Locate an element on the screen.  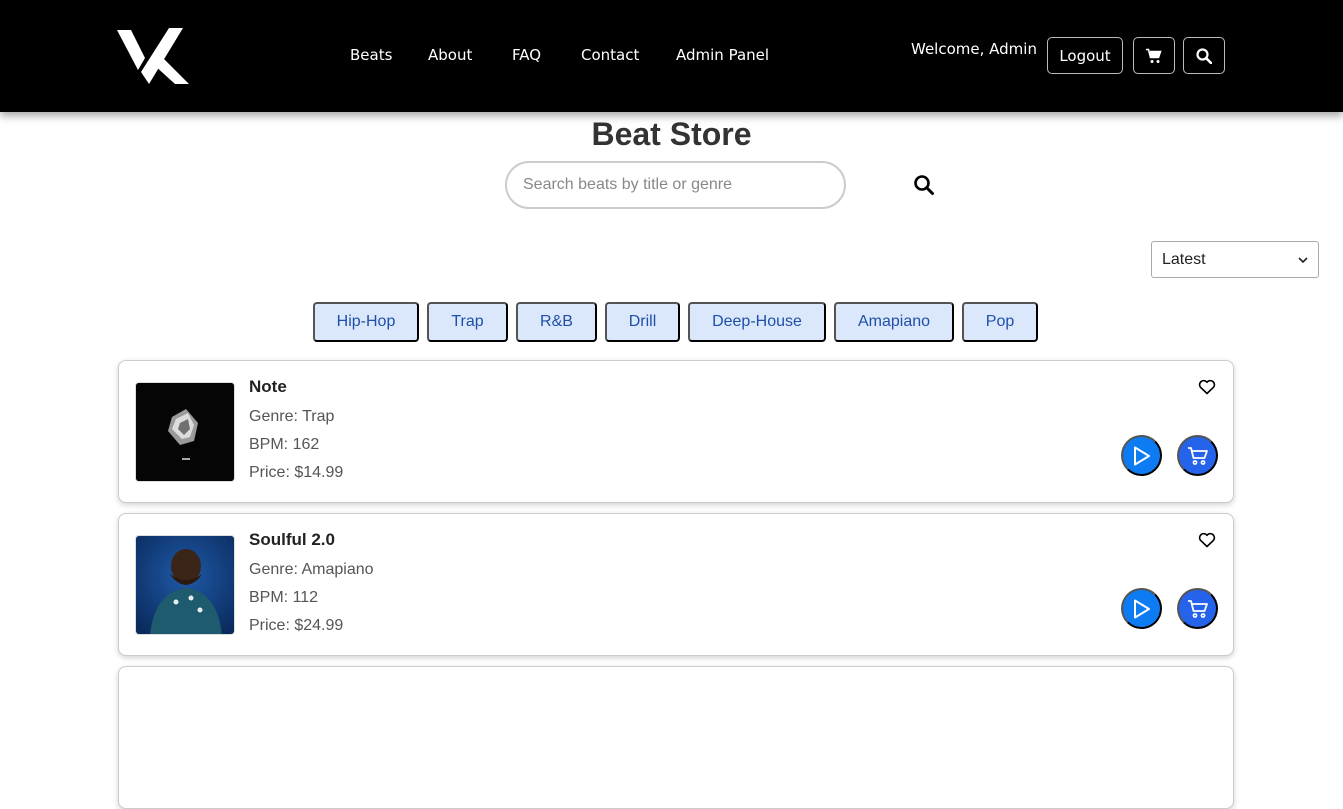
nav-faq: FAQ is located at coordinates (526, 55).